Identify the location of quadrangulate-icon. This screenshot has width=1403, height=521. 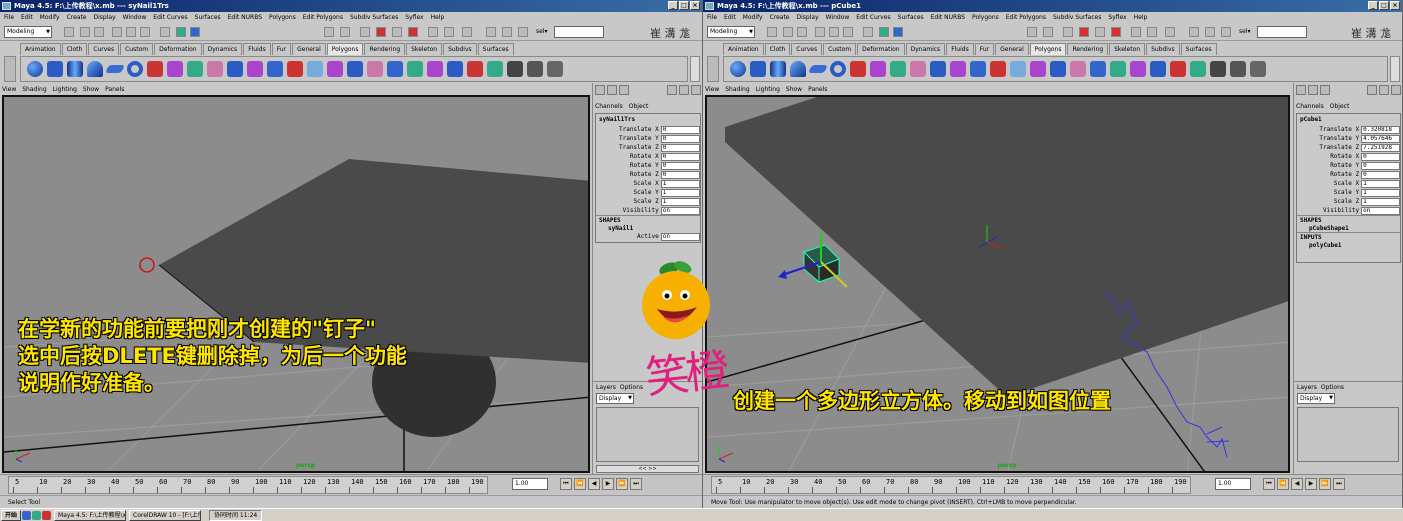
(1198, 69).